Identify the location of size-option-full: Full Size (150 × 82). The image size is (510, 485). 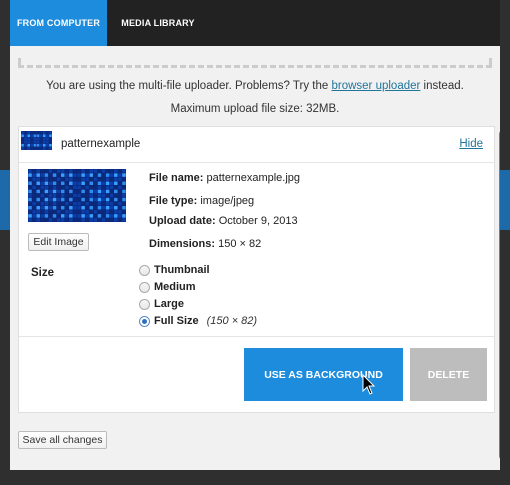
(198, 321).